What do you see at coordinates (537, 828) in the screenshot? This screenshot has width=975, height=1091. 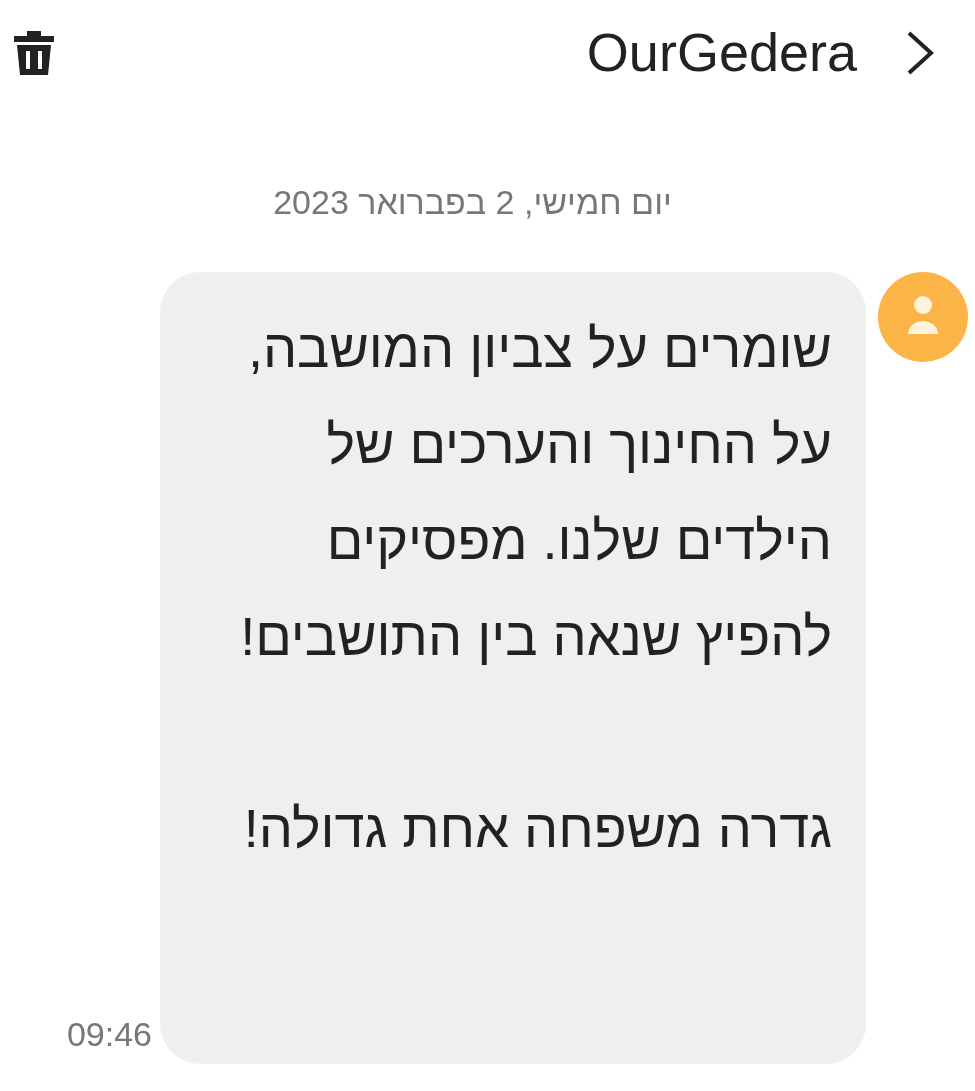 I see `message-text: גדרה משפחה אחת גדולה!` at bounding box center [537, 828].